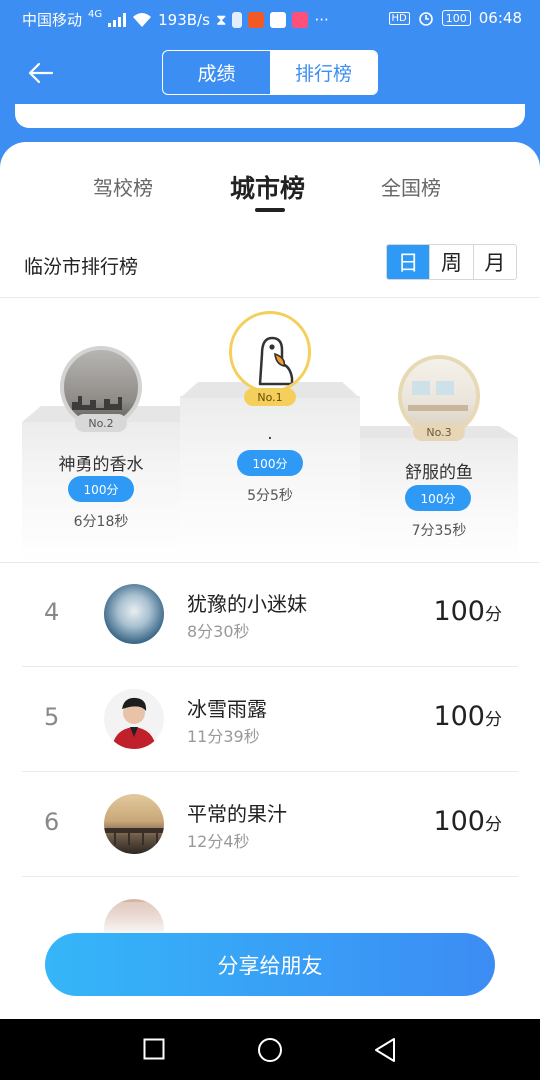 The image size is (540, 1080). Describe the element at coordinates (270, 496) in the screenshot. I see `time-first: 5分5秒` at that location.